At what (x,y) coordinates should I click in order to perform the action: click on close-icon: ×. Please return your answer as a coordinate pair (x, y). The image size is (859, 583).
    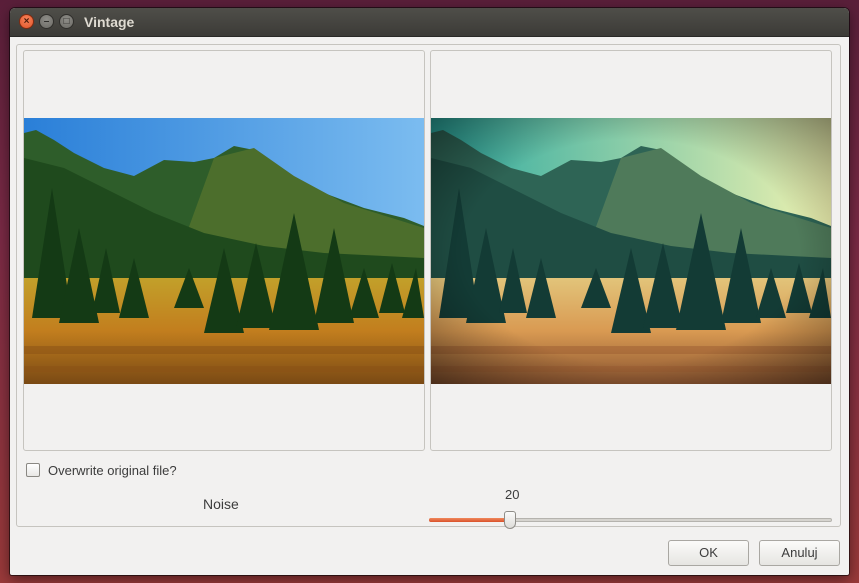
    Looking at the image, I should click on (26, 21).